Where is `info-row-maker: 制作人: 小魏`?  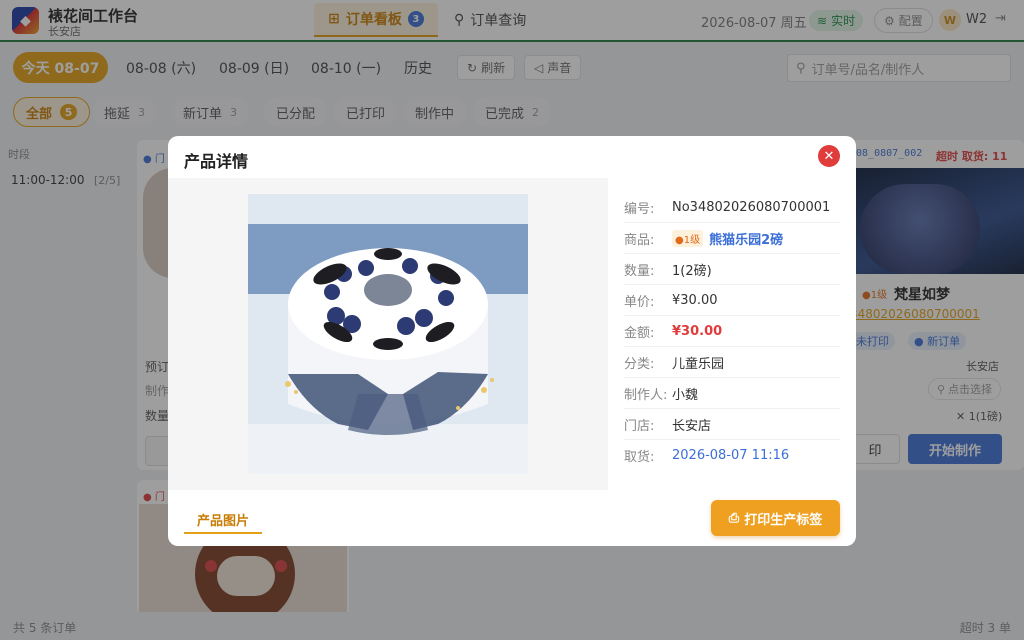 info-row-maker: 制作人: 小魏 is located at coordinates (732, 393).